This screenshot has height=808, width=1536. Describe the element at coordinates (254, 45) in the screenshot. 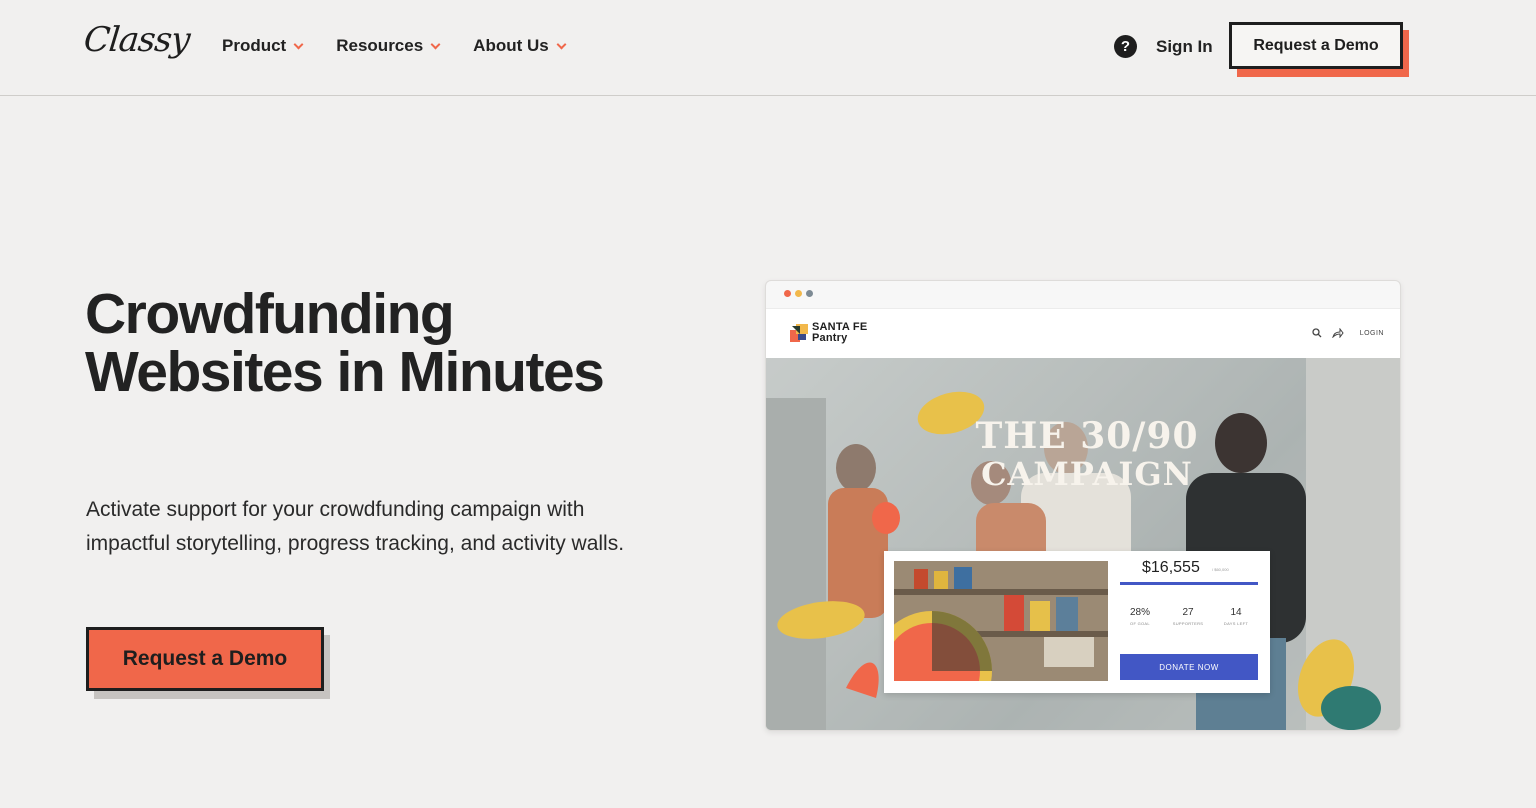

I see `nav-product-label: Product` at that location.